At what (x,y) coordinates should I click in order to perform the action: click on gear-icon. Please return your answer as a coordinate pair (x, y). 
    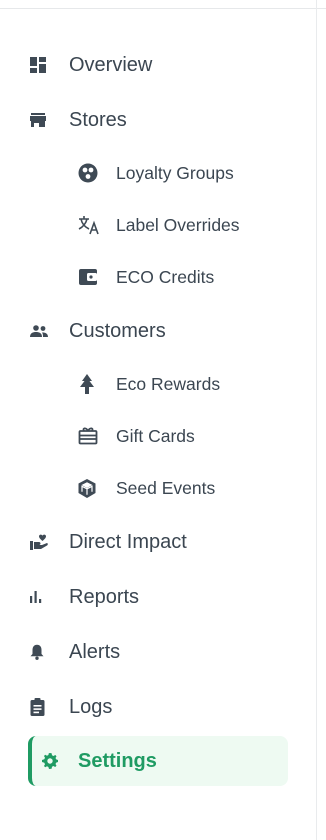
    Looking at the image, I should click on (55, 761).